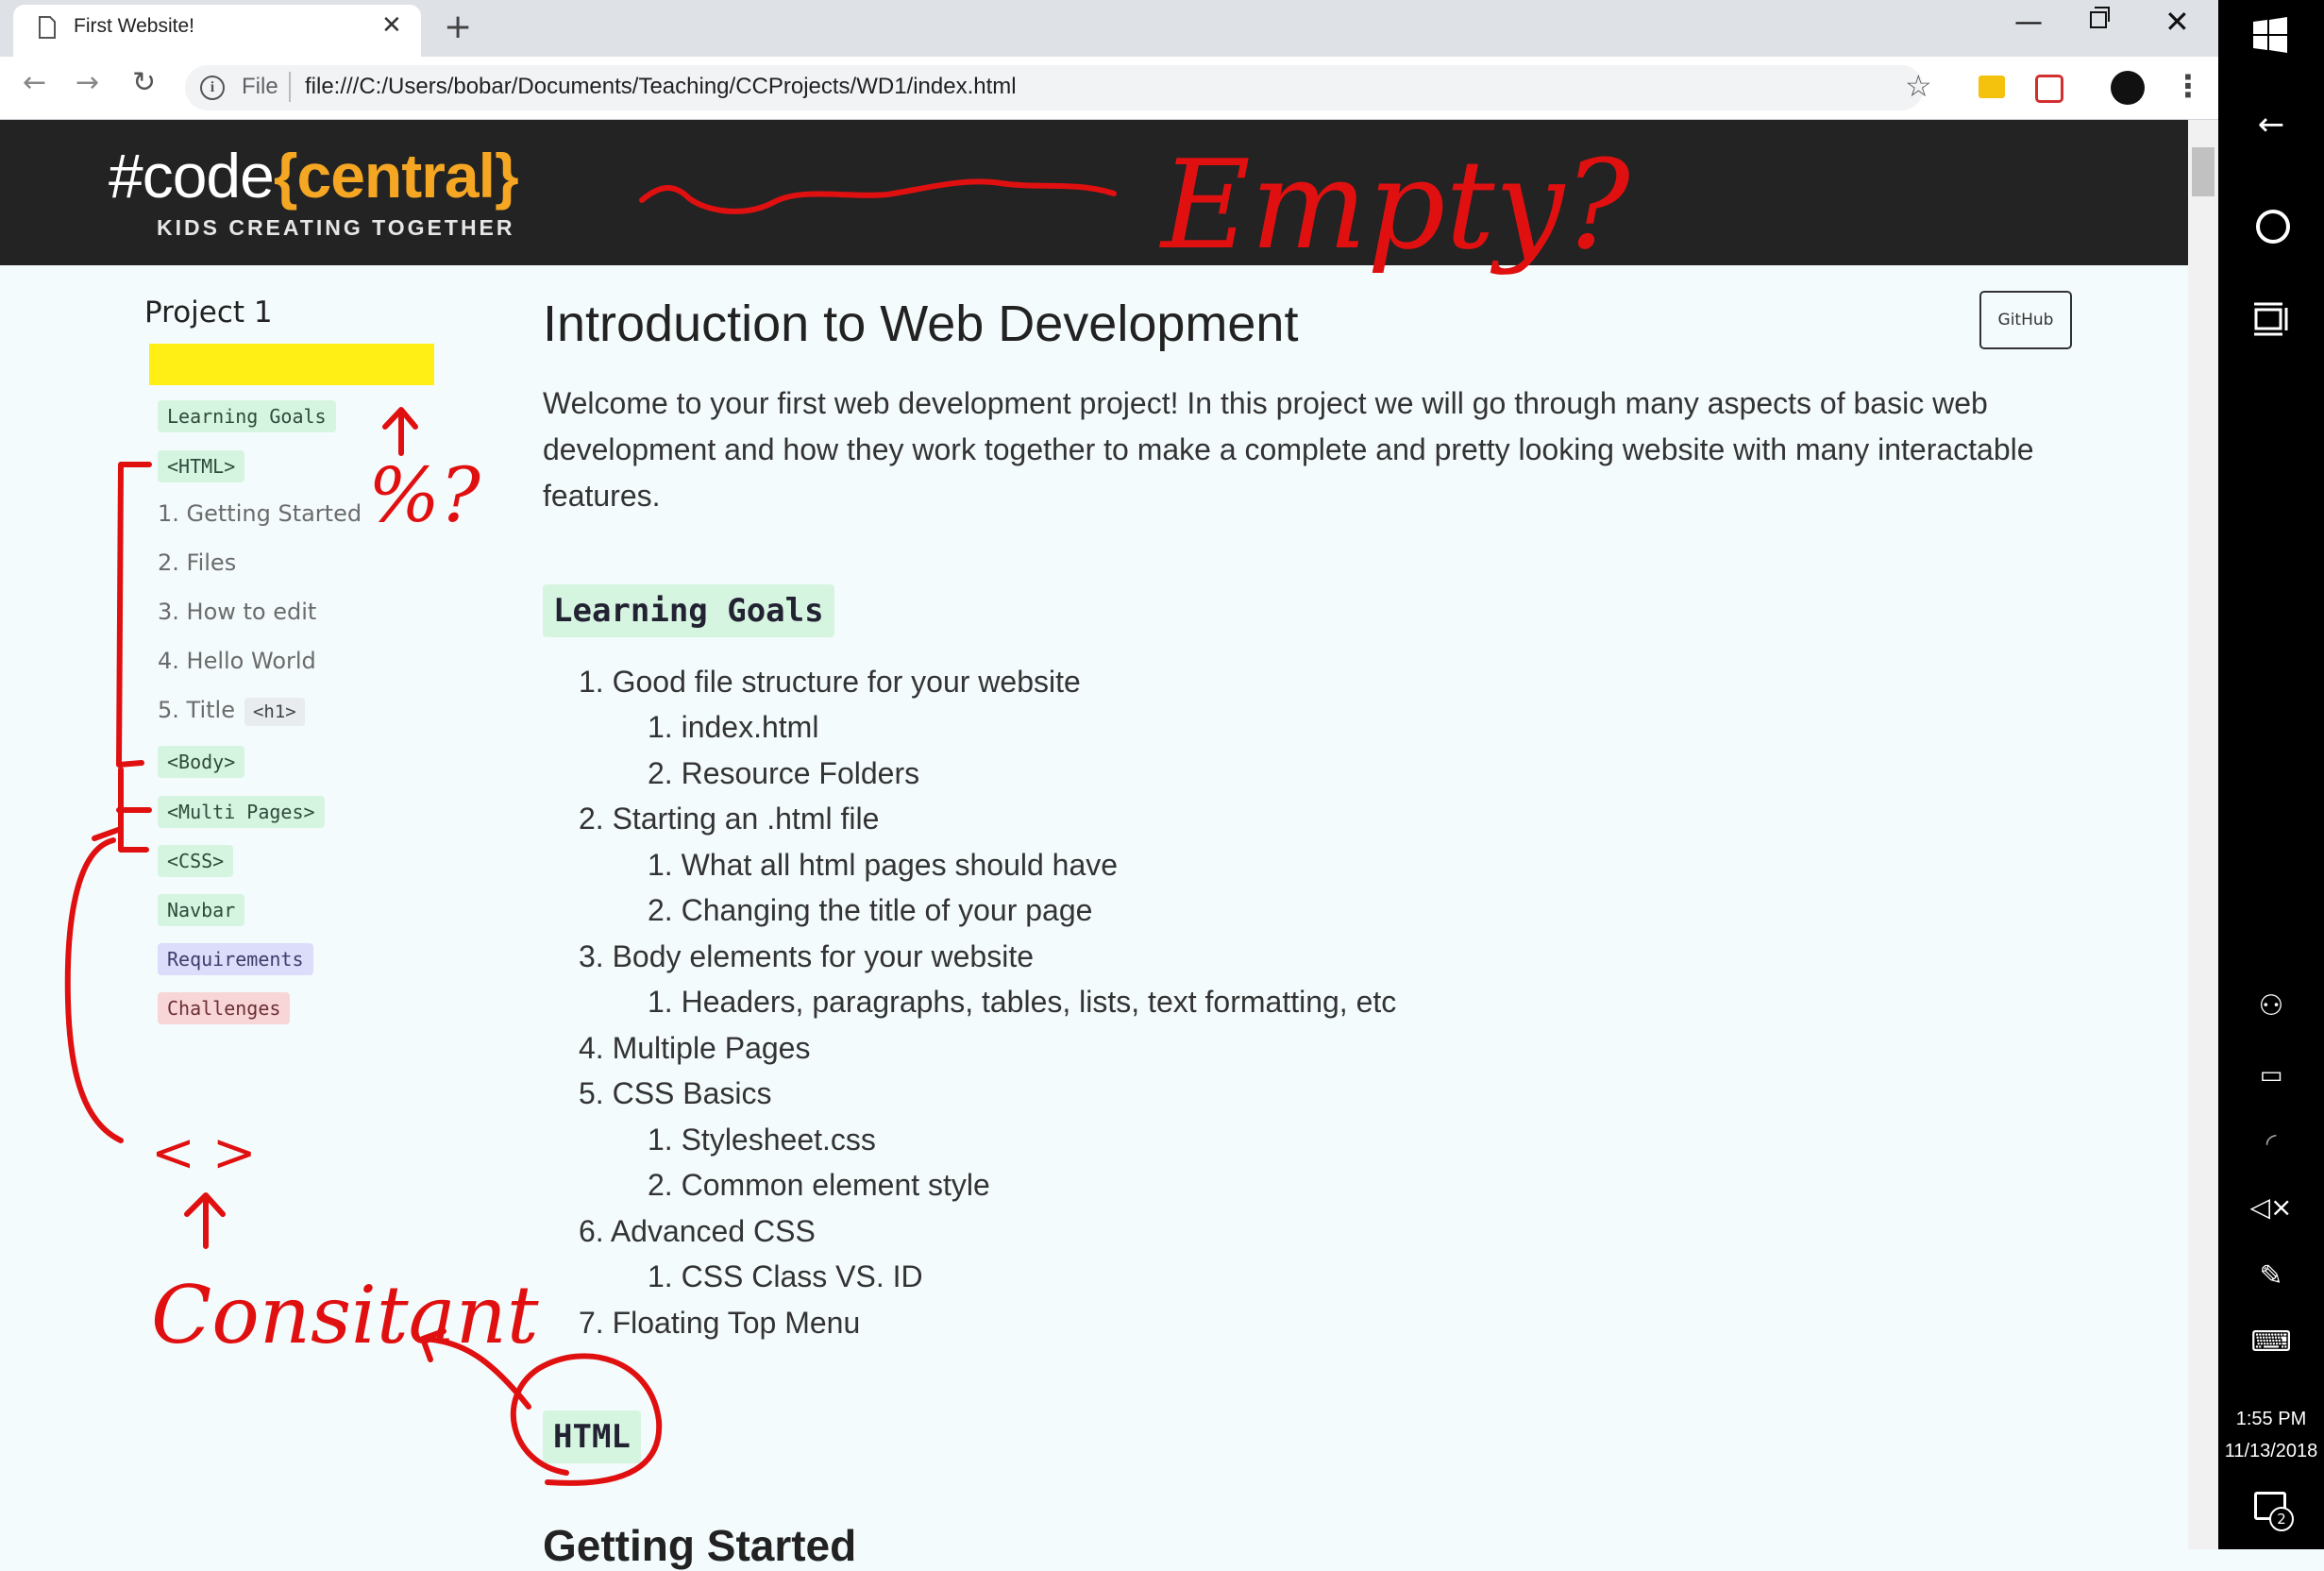  I want to click on annotation-brackets: < >, so click(204, 1153).